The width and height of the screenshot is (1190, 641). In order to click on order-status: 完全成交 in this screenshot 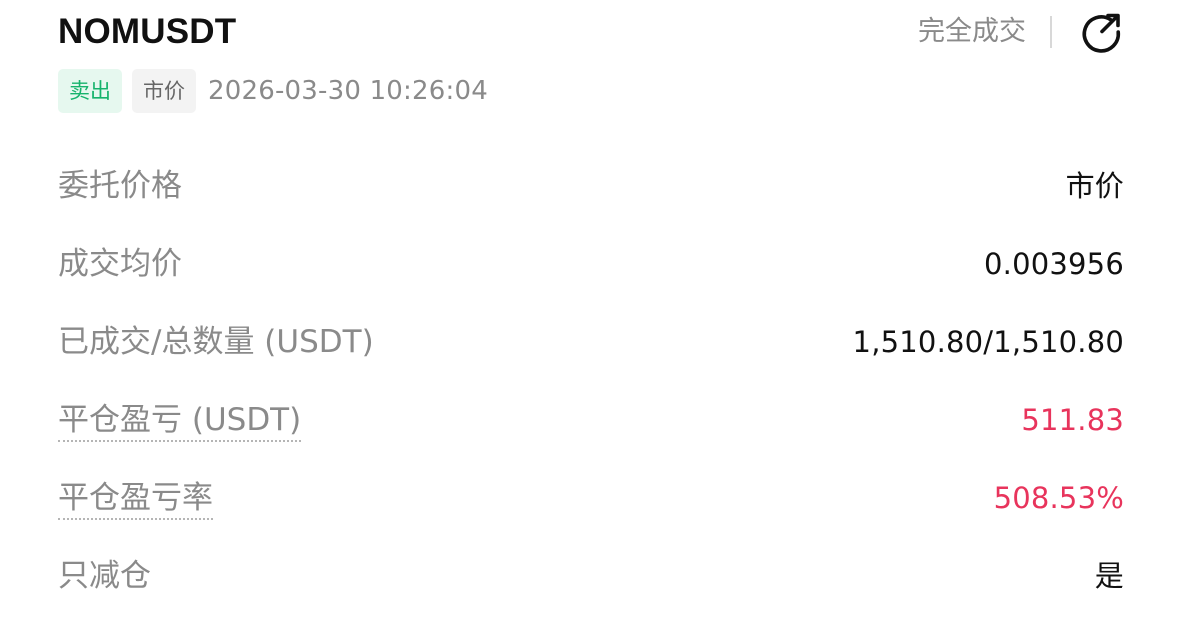, I will do `click(972, 31)`.